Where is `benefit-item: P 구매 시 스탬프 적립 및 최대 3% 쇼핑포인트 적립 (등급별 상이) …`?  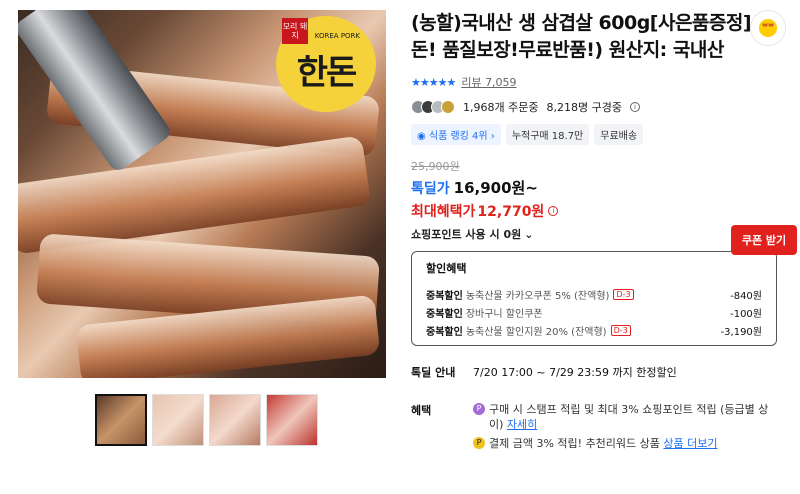
benefit-item: P 구매 시 스탬프 적립 및 최대 3% 쇼핑포인트 적립 (등급별 상이) … is located at coordinates (627, 417).